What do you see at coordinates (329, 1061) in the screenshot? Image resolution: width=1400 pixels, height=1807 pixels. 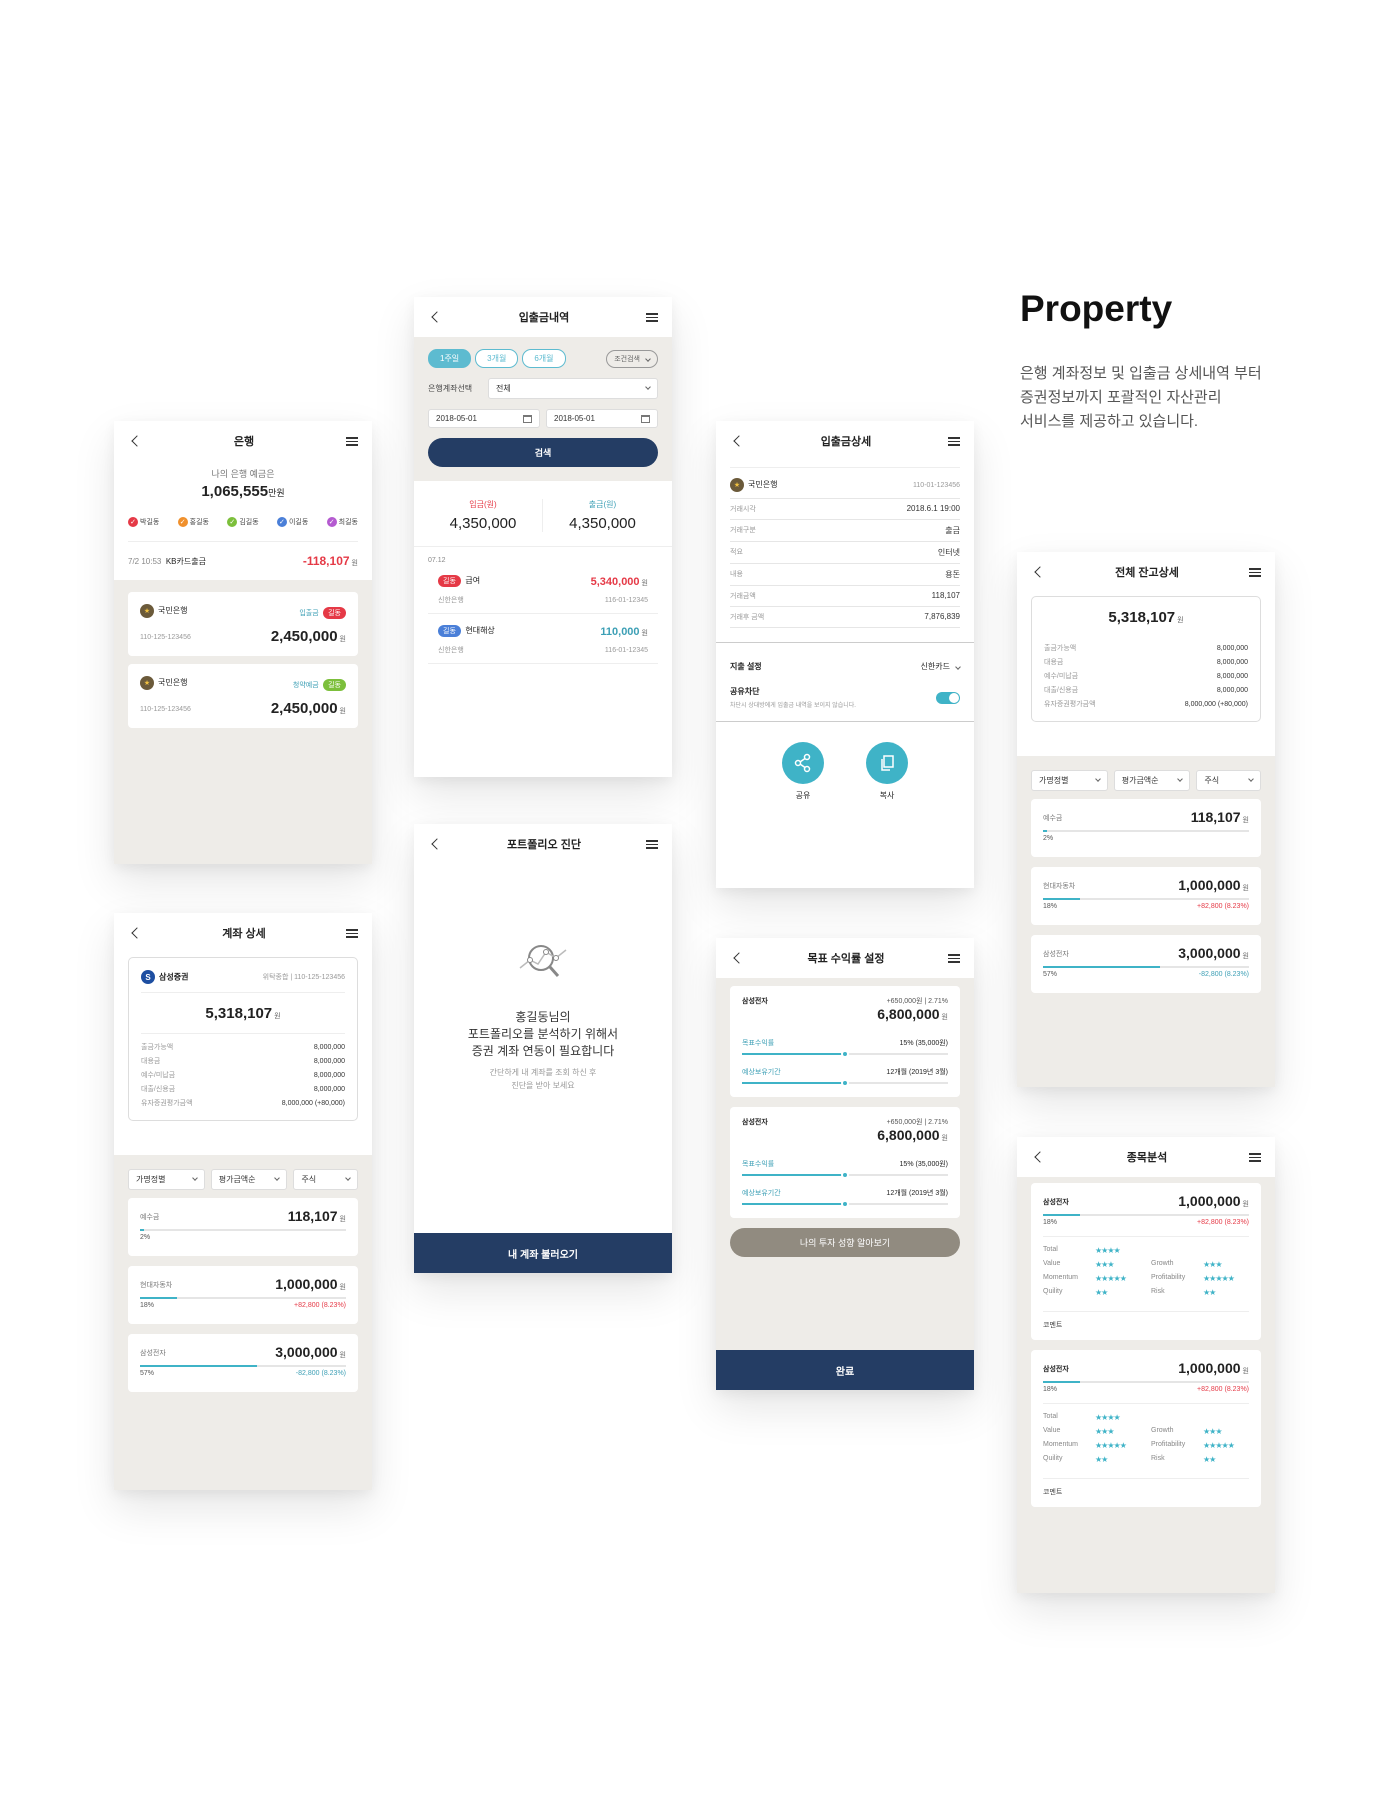 I see `summary-value: 8,000,000` at bounding box center [329, 1061].